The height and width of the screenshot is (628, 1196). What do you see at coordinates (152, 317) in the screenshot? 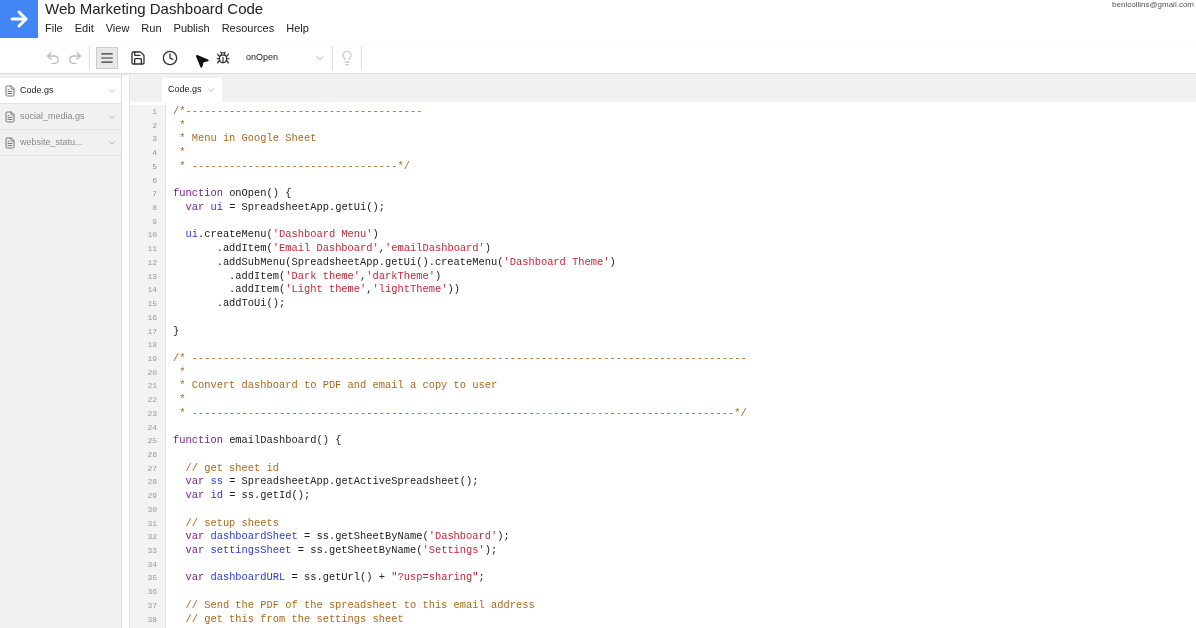
I see `line-number: 16` at bounding box center [152, 317].